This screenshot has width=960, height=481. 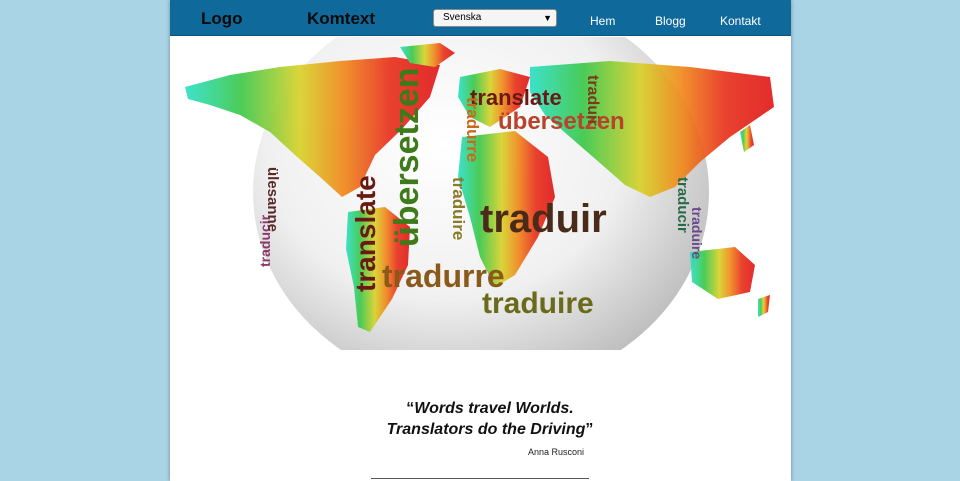 What do you see at coordinates (740, 21) in the screenshot?
I see `nav-link-kontakt: Kontakt` at bounding box center [740, 21].